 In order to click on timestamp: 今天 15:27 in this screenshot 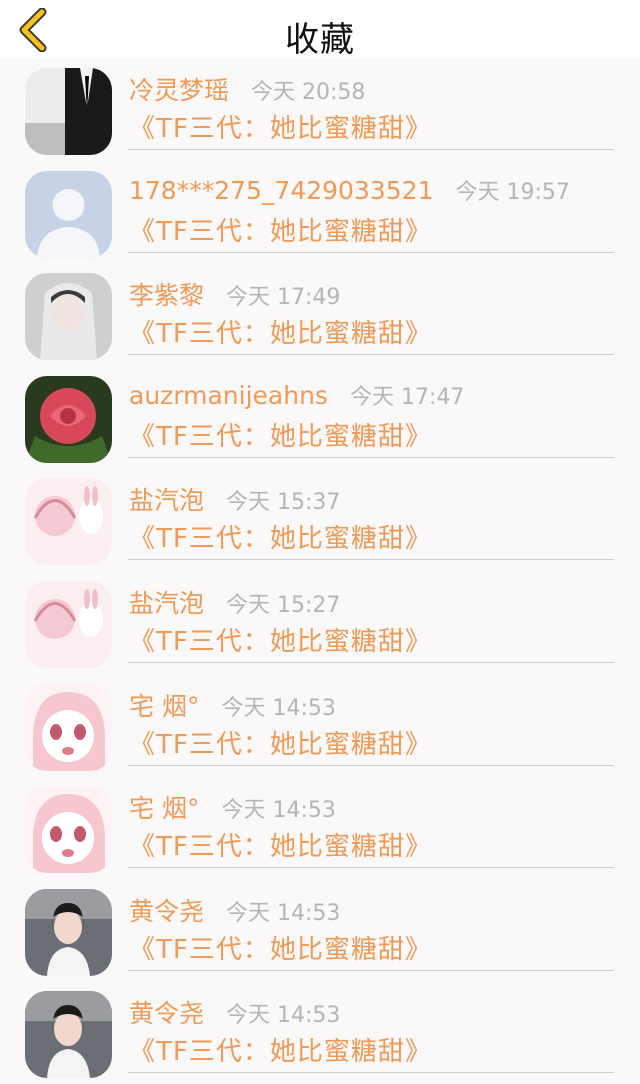, I will do `click(283, 605)`.